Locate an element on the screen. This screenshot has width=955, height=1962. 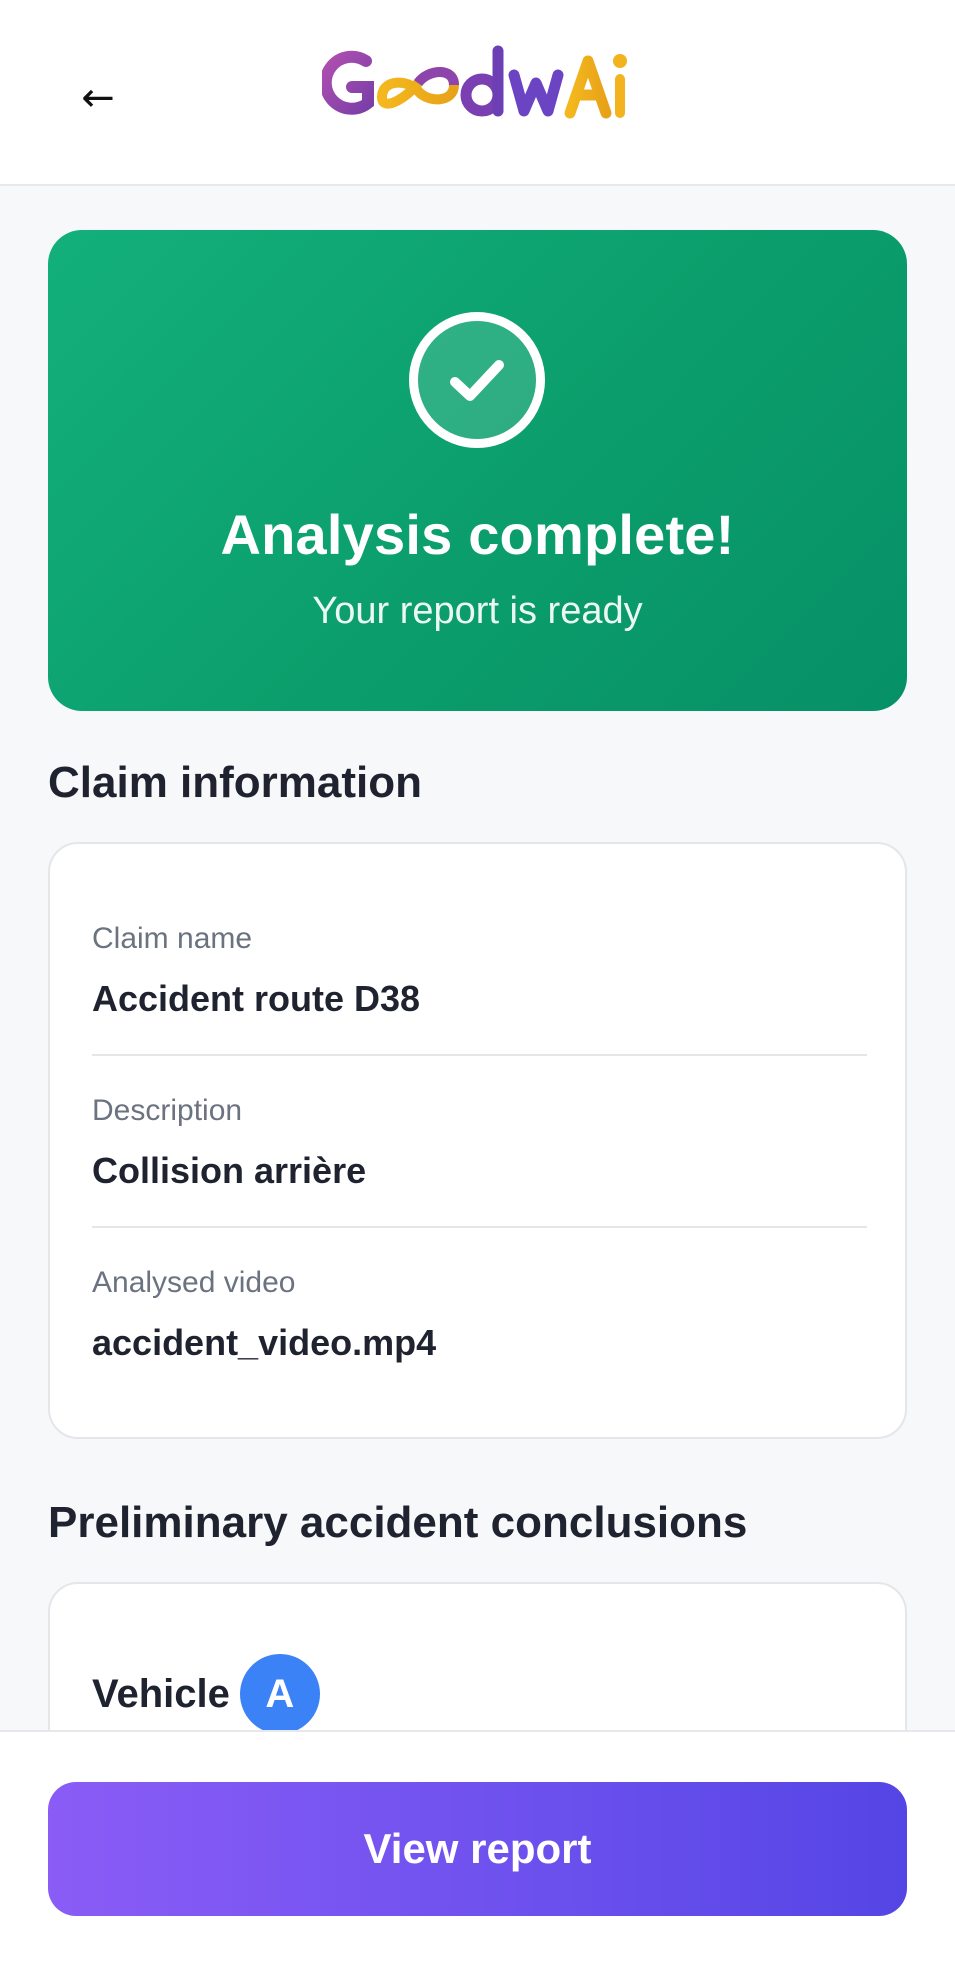
field-label: Analysed video is located at coordinates (194, 1282).